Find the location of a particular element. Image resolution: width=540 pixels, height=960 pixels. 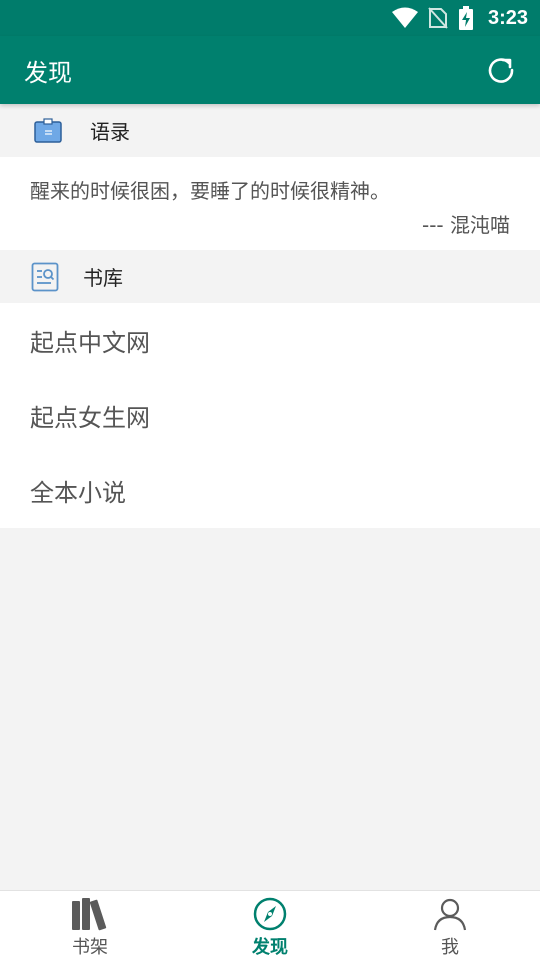

nav-label-discover: 发现 is located at coordinates (270, 947).